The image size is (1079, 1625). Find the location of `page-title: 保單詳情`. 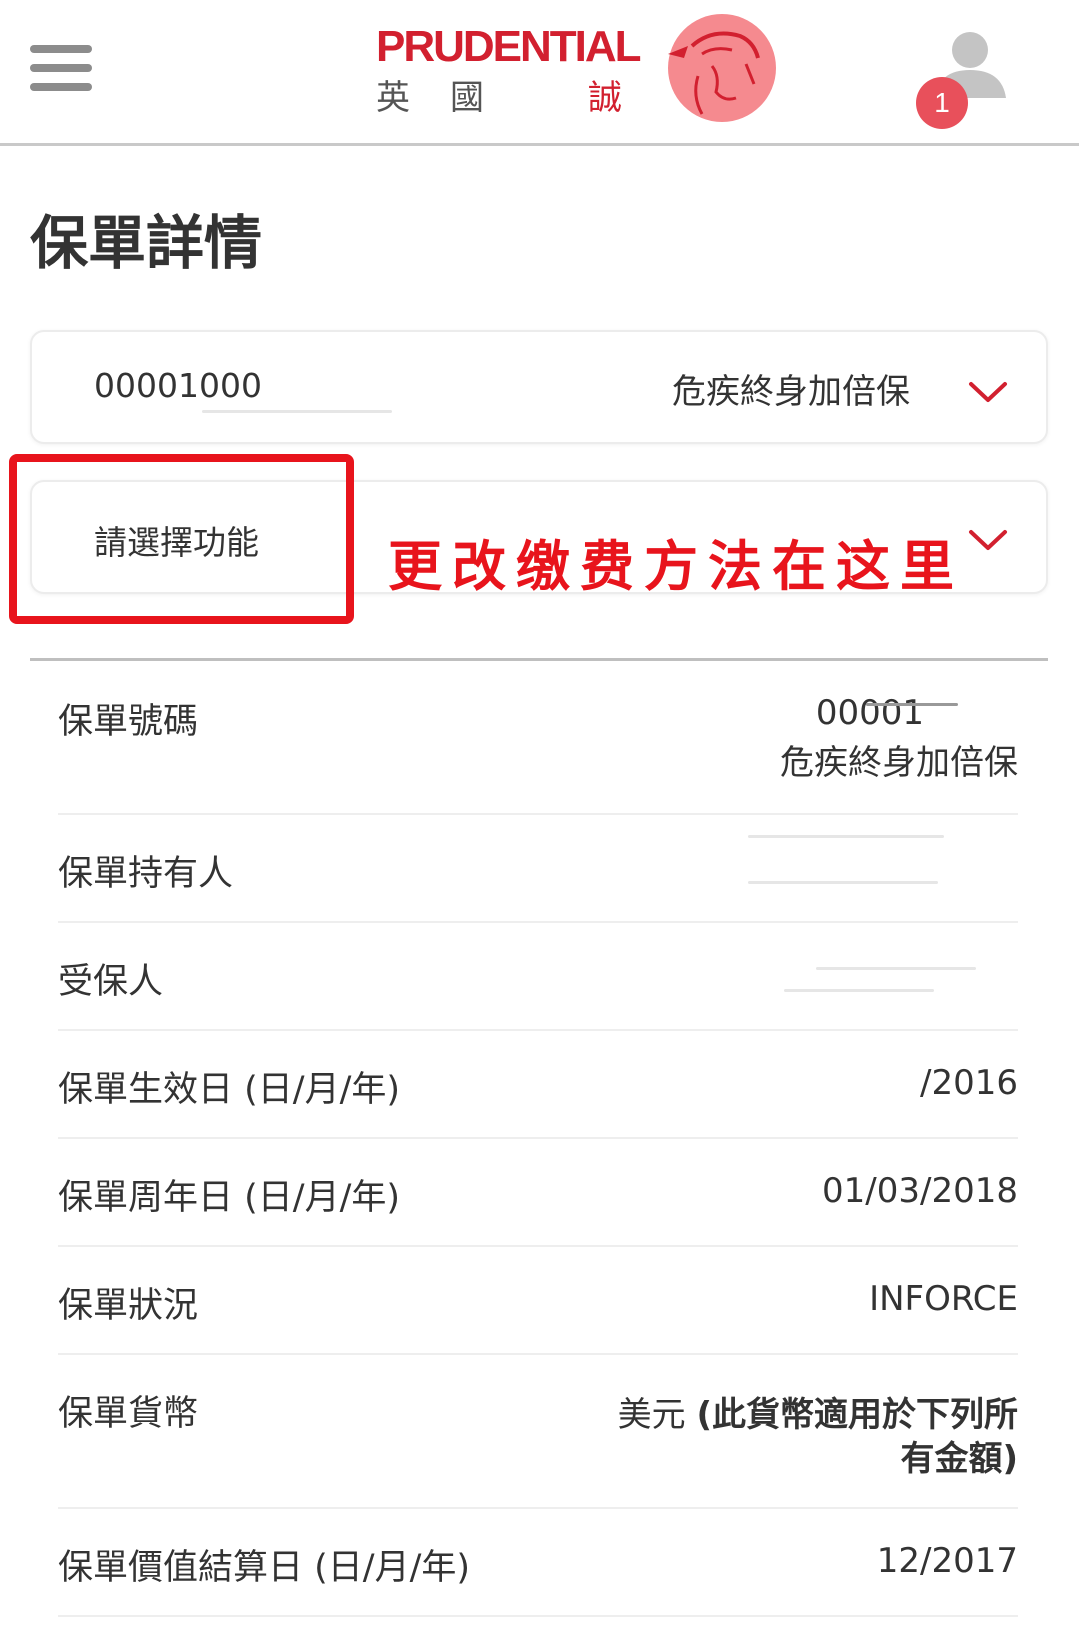

page-title: 保單詳情 is located at coordinates (146, 243).